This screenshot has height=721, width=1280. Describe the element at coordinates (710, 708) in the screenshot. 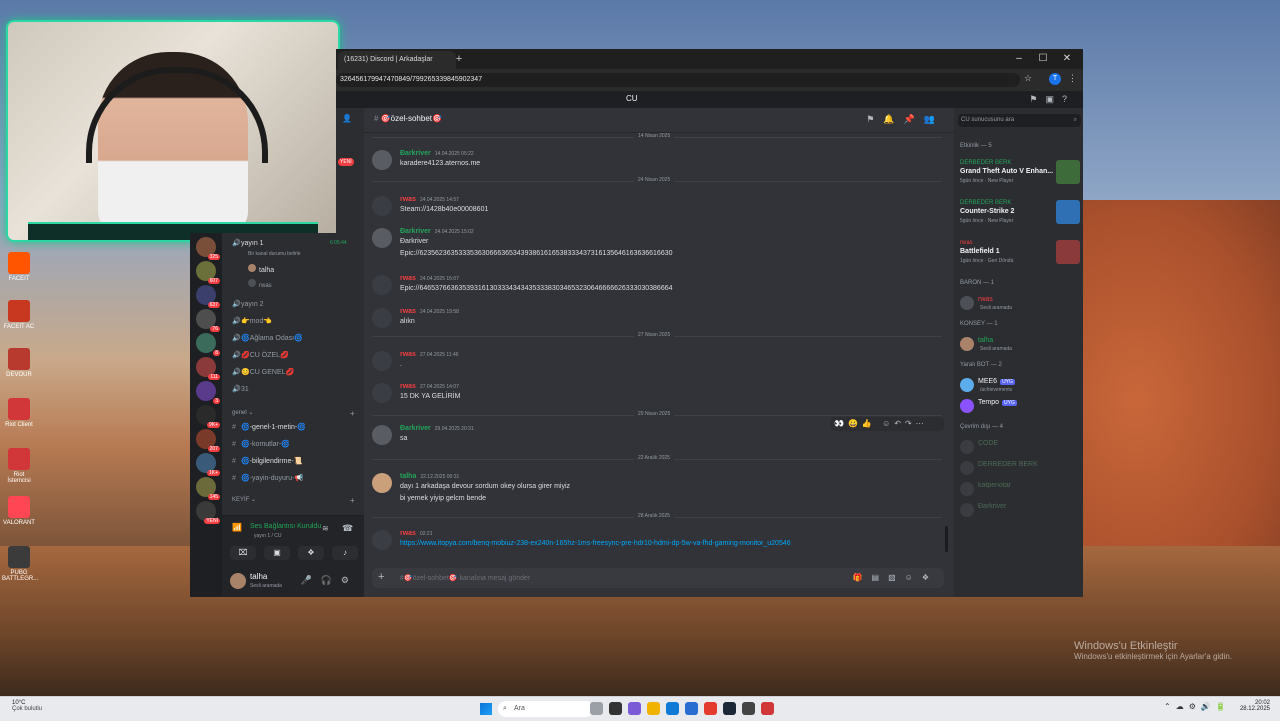

I see `chrome-icon` at that location.